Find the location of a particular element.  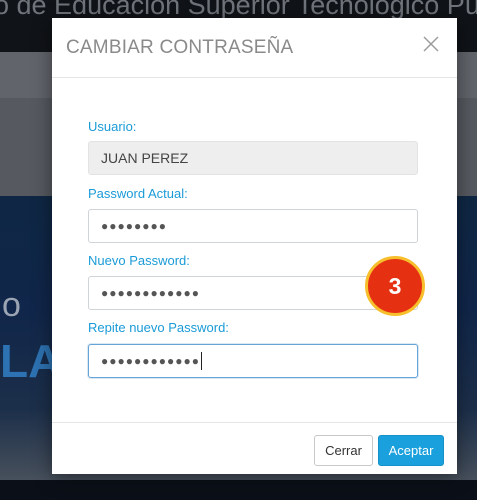

password-actual-input: ●●●●●●●● is located at coordinates (253, 226).